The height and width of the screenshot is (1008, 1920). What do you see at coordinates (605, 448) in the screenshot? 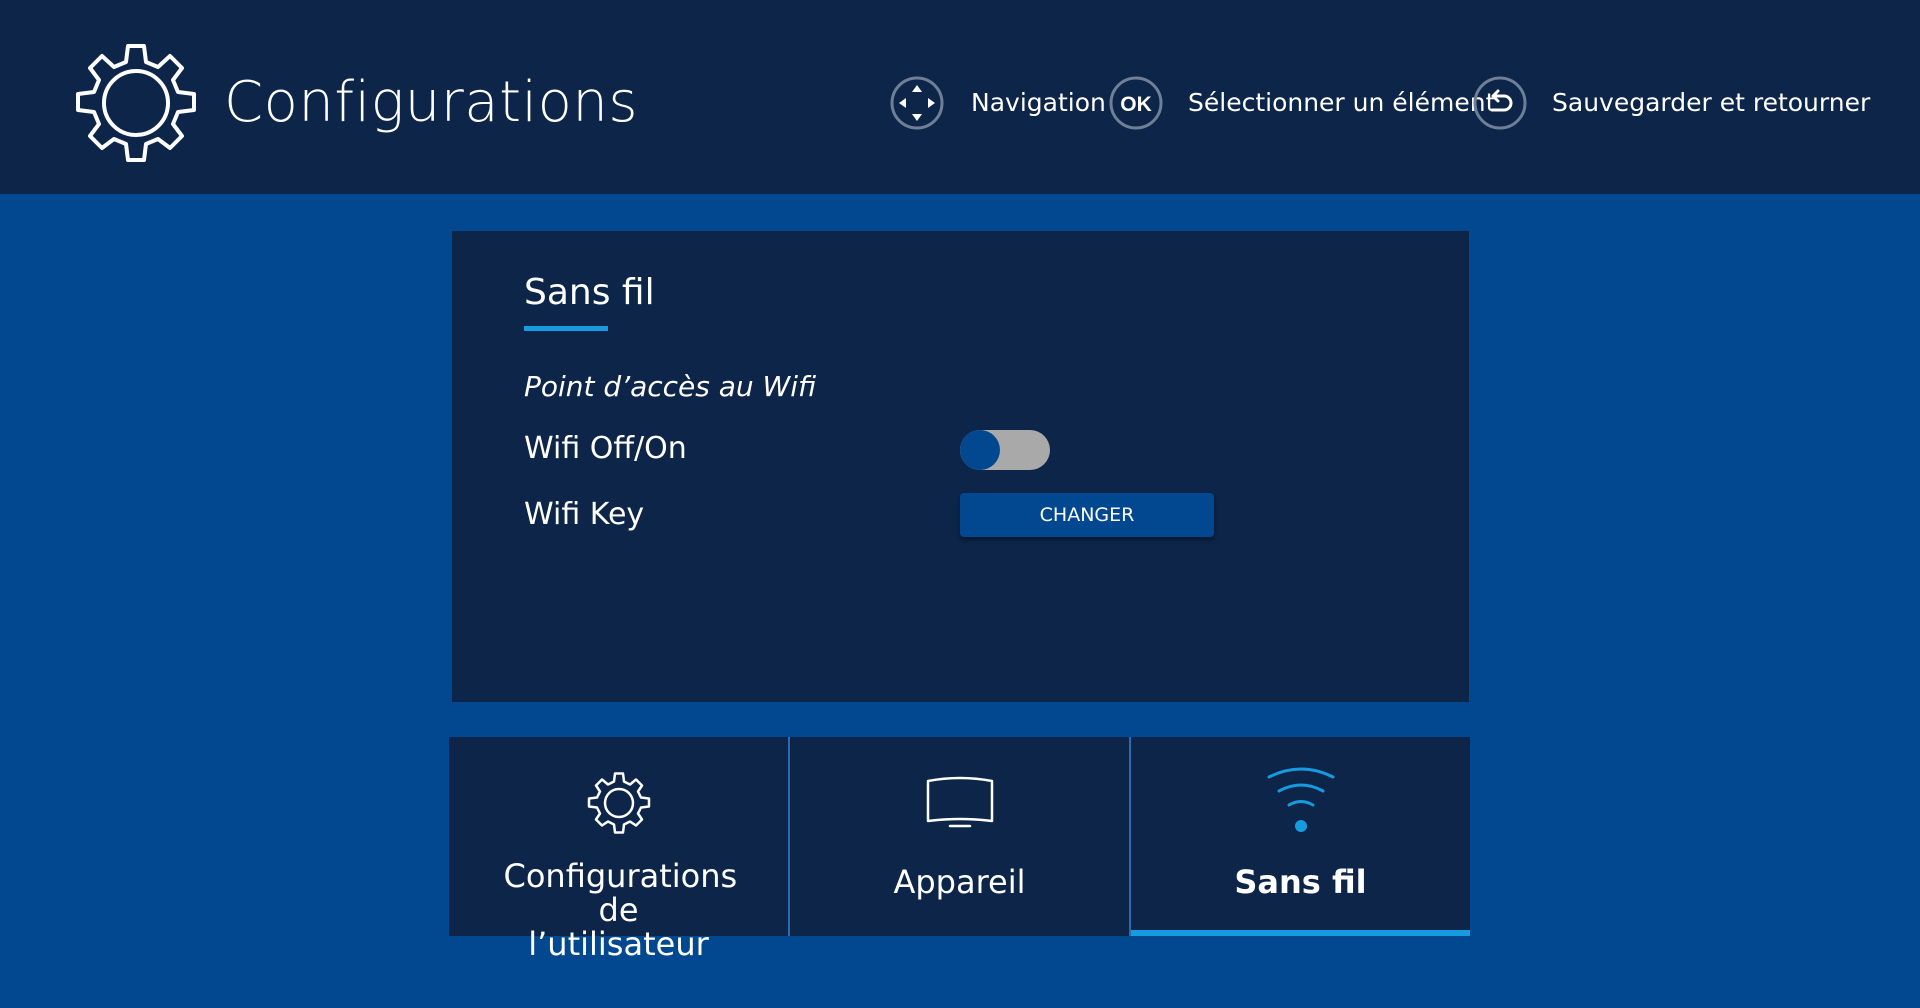
I see `wifi-toggle-label: Wifi Off/On` at bounding box center [605, 448].